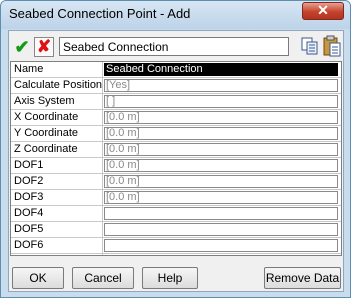 This screenshot has width=351, height=298. I want to click on paste-button, so click(332, 46).